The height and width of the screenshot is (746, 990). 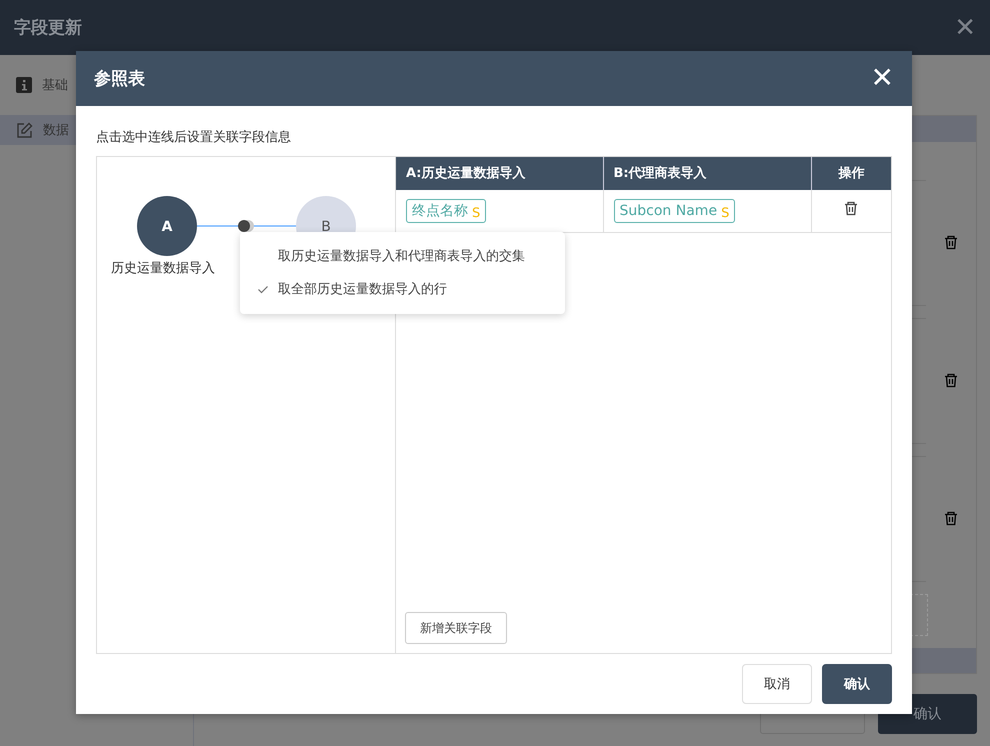 What do you see at coordinates (163, 268) in the screenshot?
I see `node-label: 历史运量数据导入` at bounding box center [163, 268].